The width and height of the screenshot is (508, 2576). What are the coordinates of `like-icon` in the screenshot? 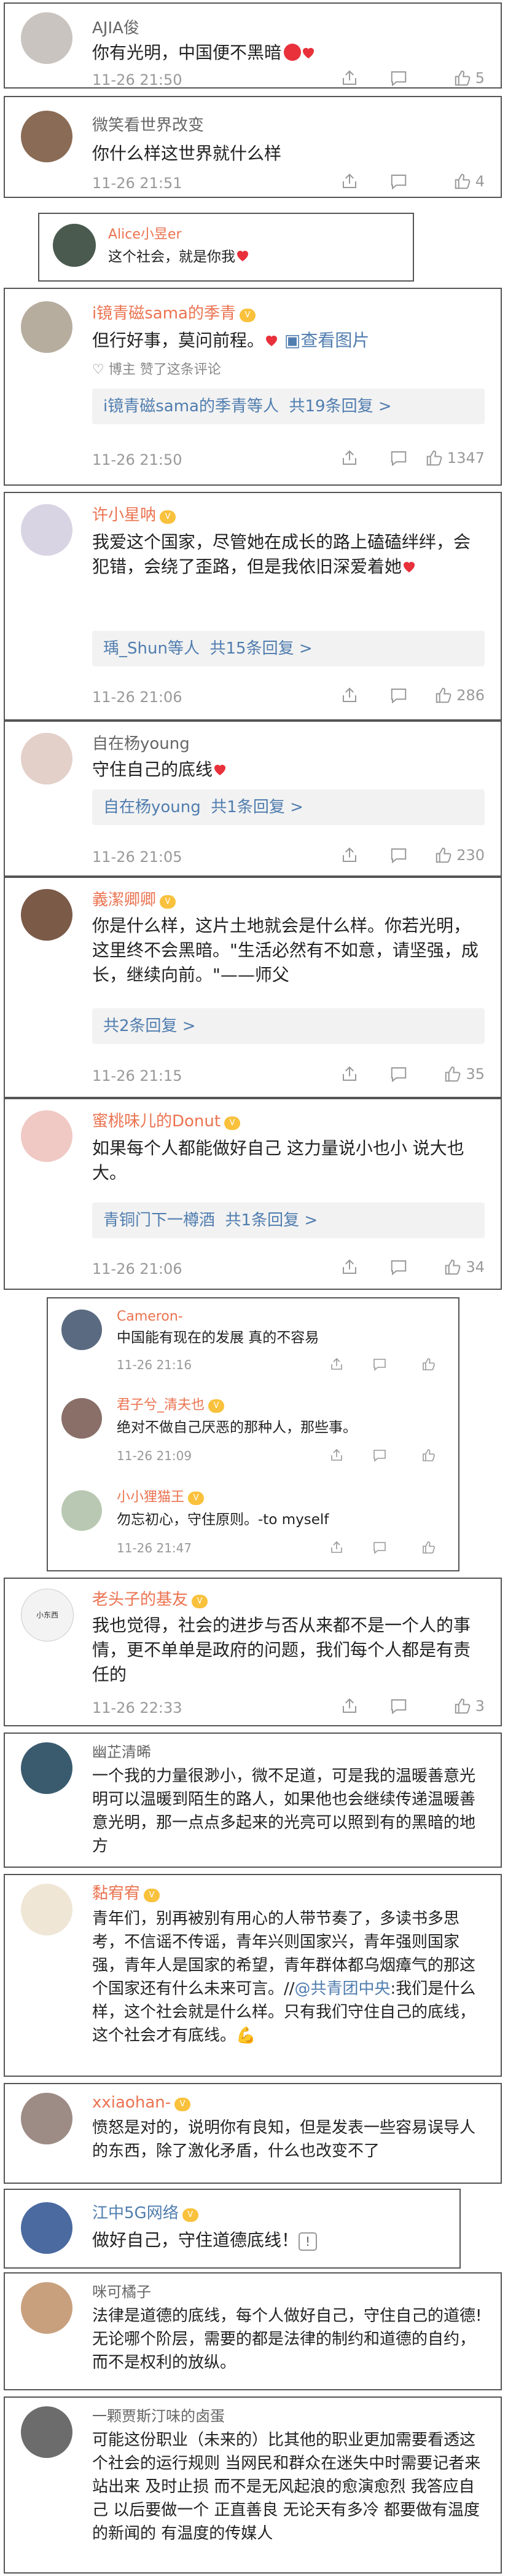 It's located at (453, 1267).